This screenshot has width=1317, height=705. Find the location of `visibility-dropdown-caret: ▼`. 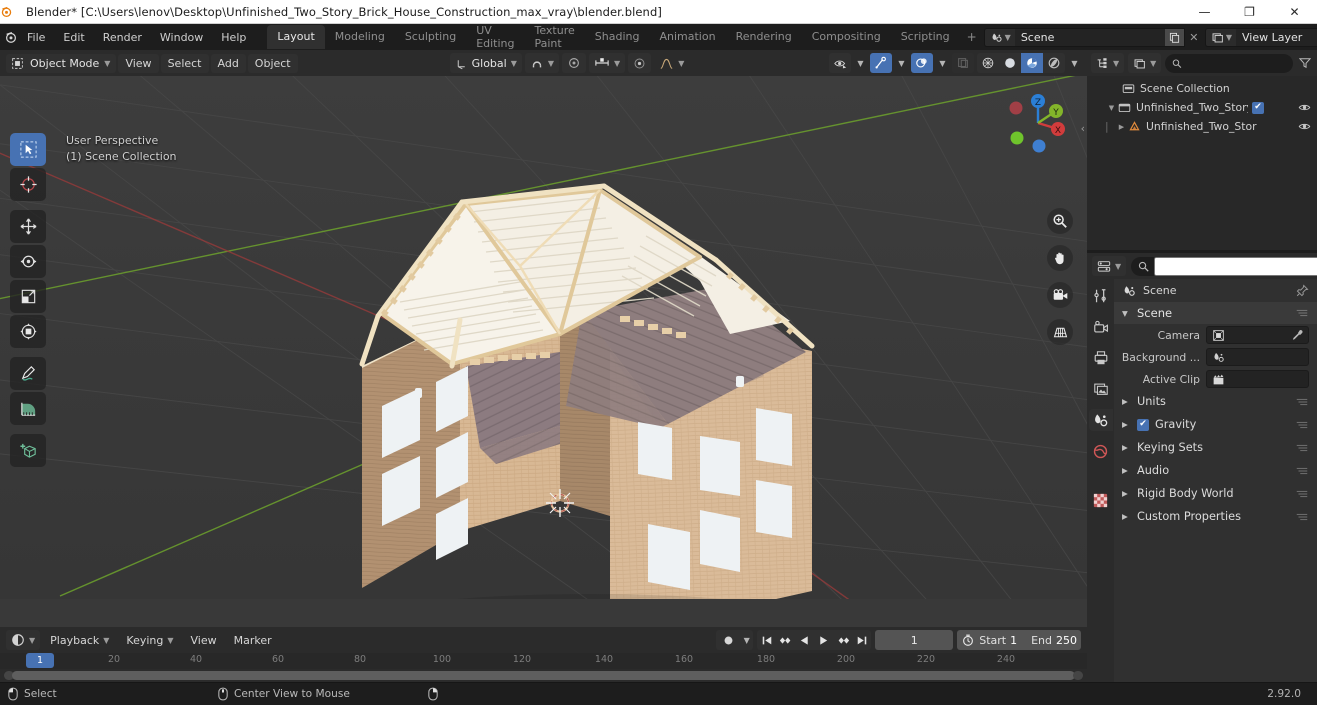

visibility-dropdown-caret: ▼ is located at coordinates (860, 63).